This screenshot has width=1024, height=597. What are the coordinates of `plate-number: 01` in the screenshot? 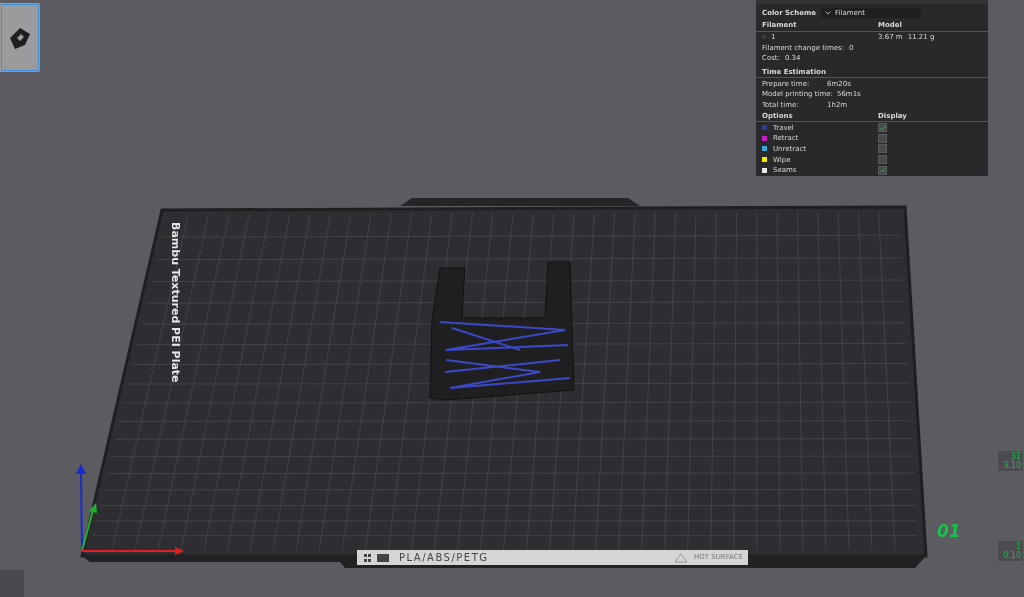 It's located at (949, 531).